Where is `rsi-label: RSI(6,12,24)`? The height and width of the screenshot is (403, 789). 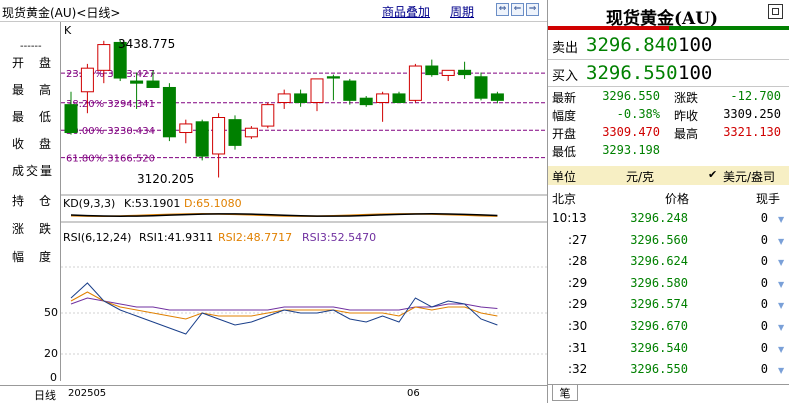
rsi-label: RSI(6,12,24) is located at coordinates (97, 237).